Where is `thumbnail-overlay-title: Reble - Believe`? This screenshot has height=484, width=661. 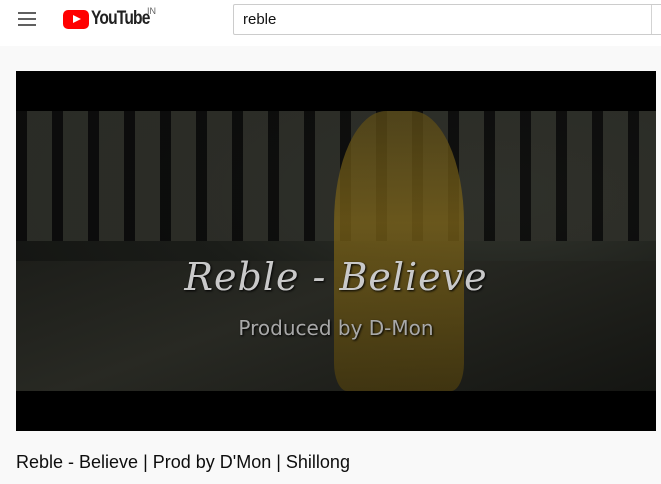 thumbnail-overlay-title: Reble - Believe is located at coordinates (336, 277).